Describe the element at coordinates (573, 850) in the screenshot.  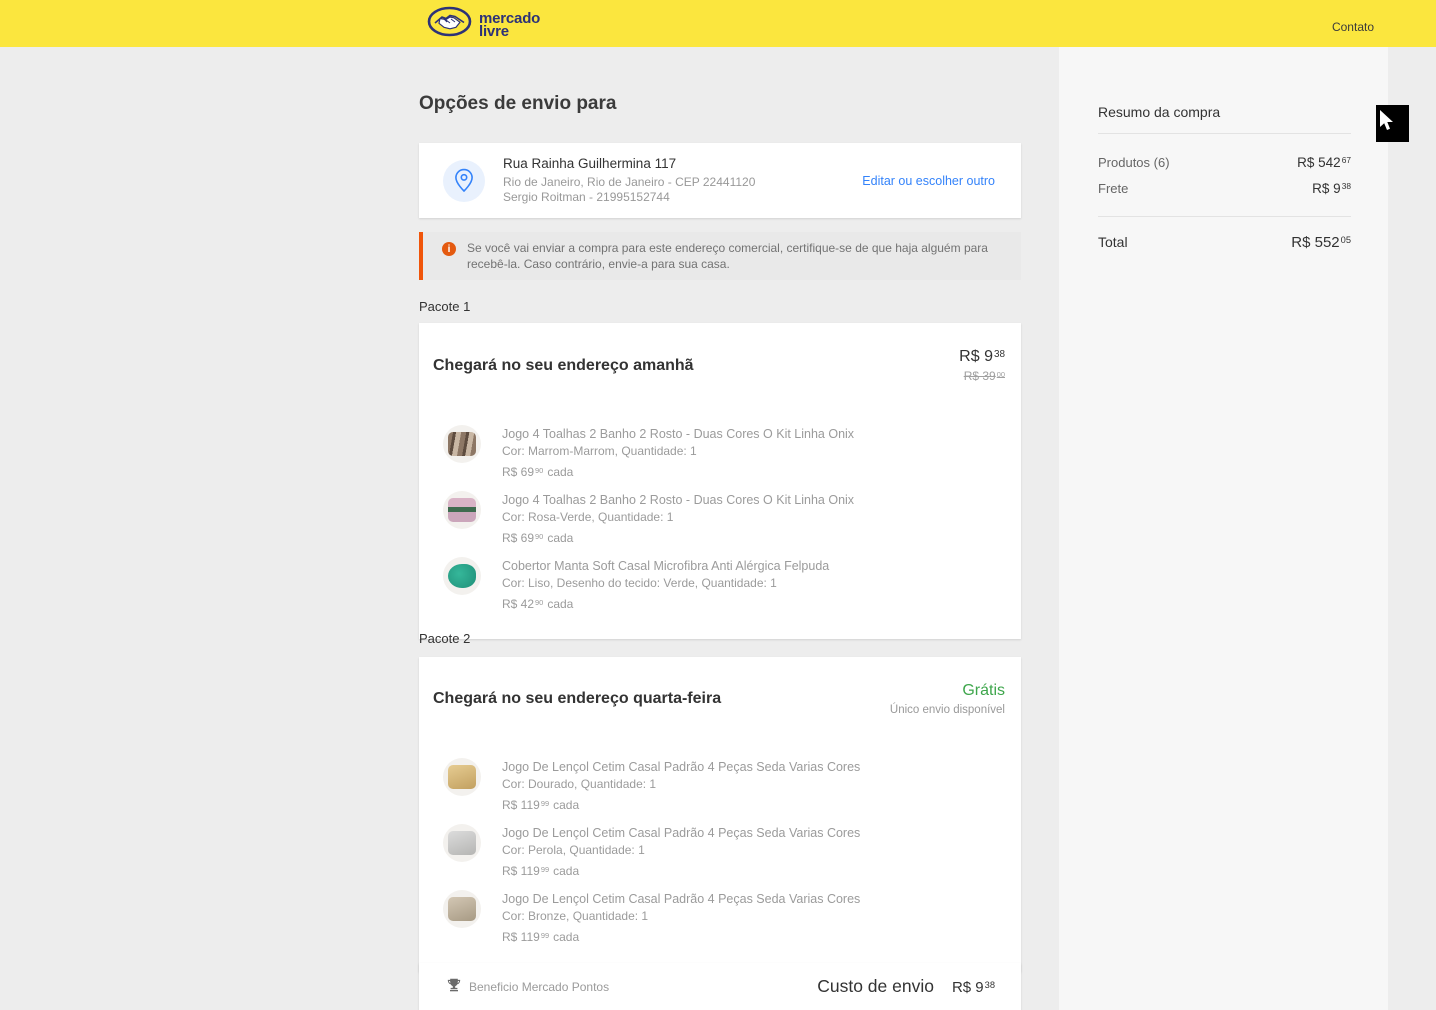
I see `product-attrs: Cor: Perola, Quantidade: 1` at that location.